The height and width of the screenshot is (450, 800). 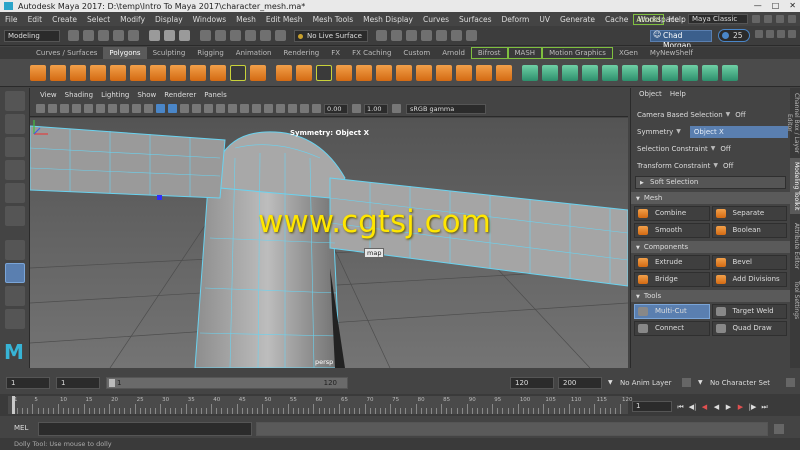 What do you see at coordinates (356, 108) in the screenshot?
I see `gamma-icon` at bounding box center [356, 108].